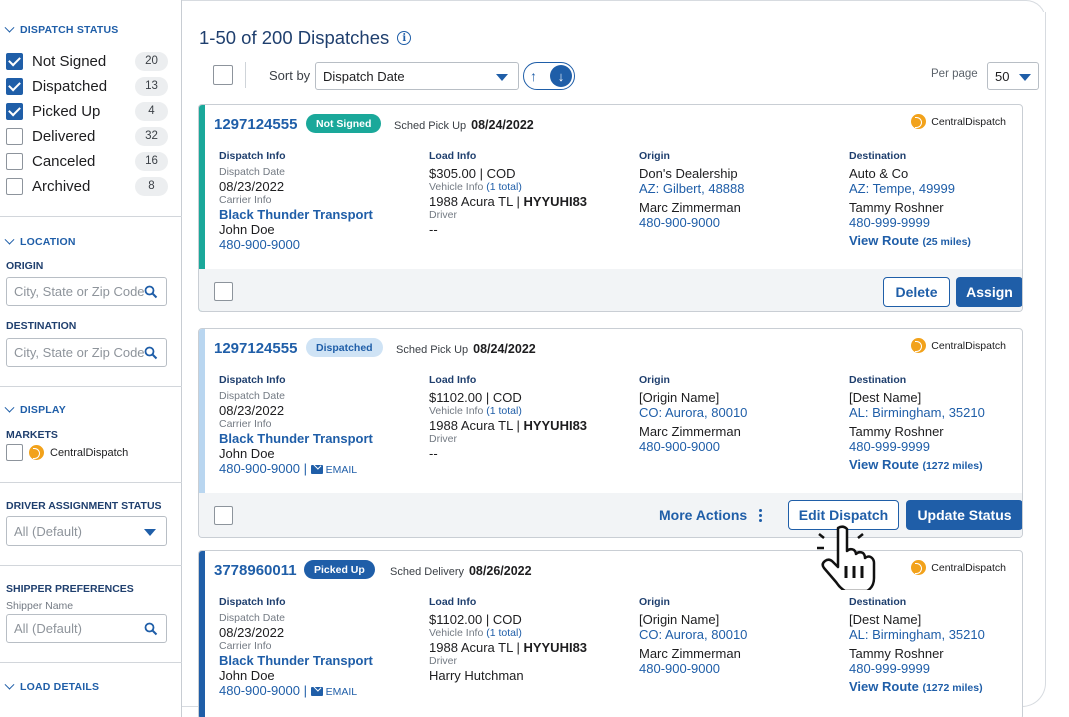  Describe the element at coordinates (252, 618) in the screenshot. I see `field-label: Dispatch Date` at that location.